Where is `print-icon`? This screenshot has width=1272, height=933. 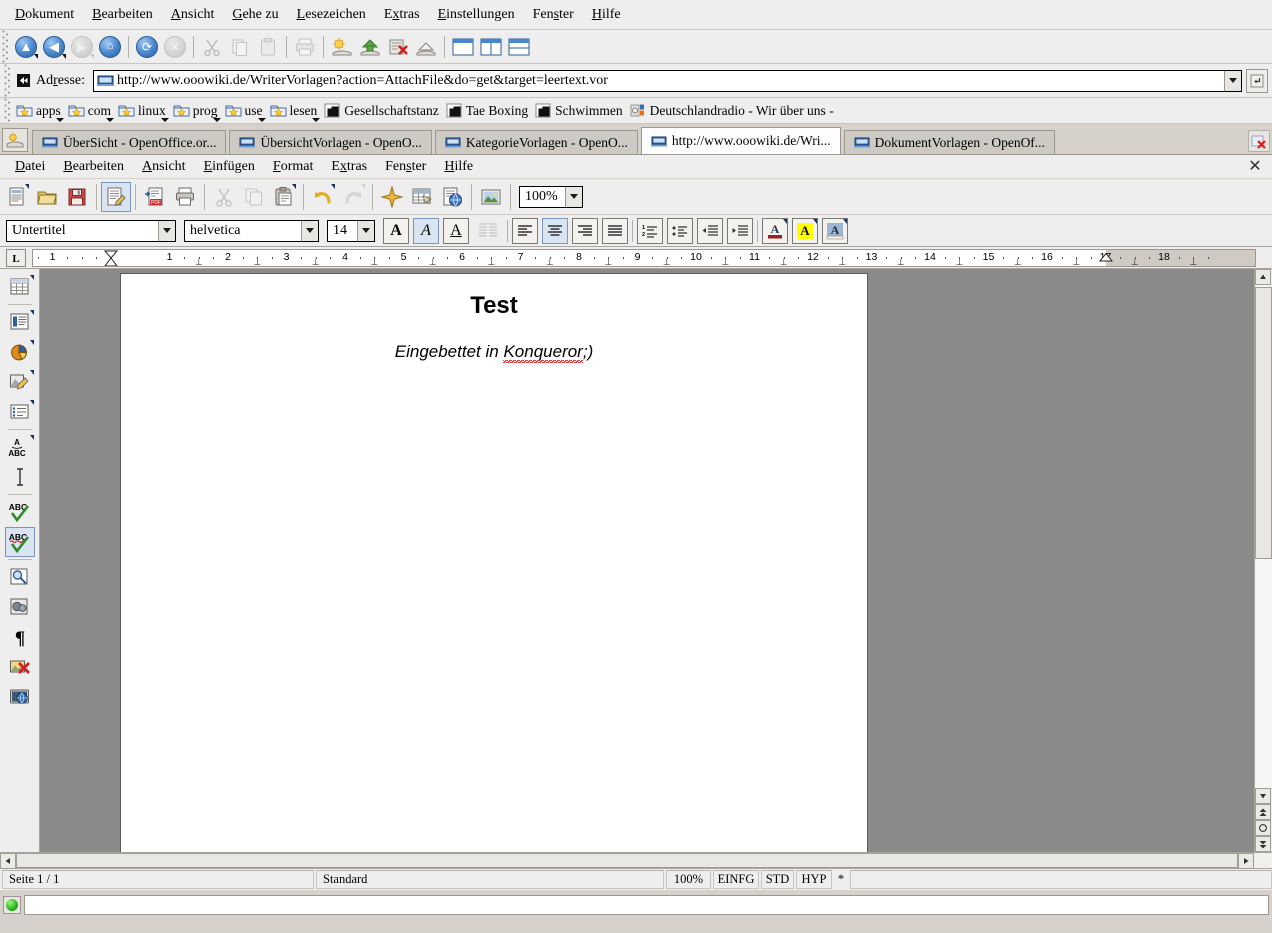
print-icon is located at coordinates (185, 197).